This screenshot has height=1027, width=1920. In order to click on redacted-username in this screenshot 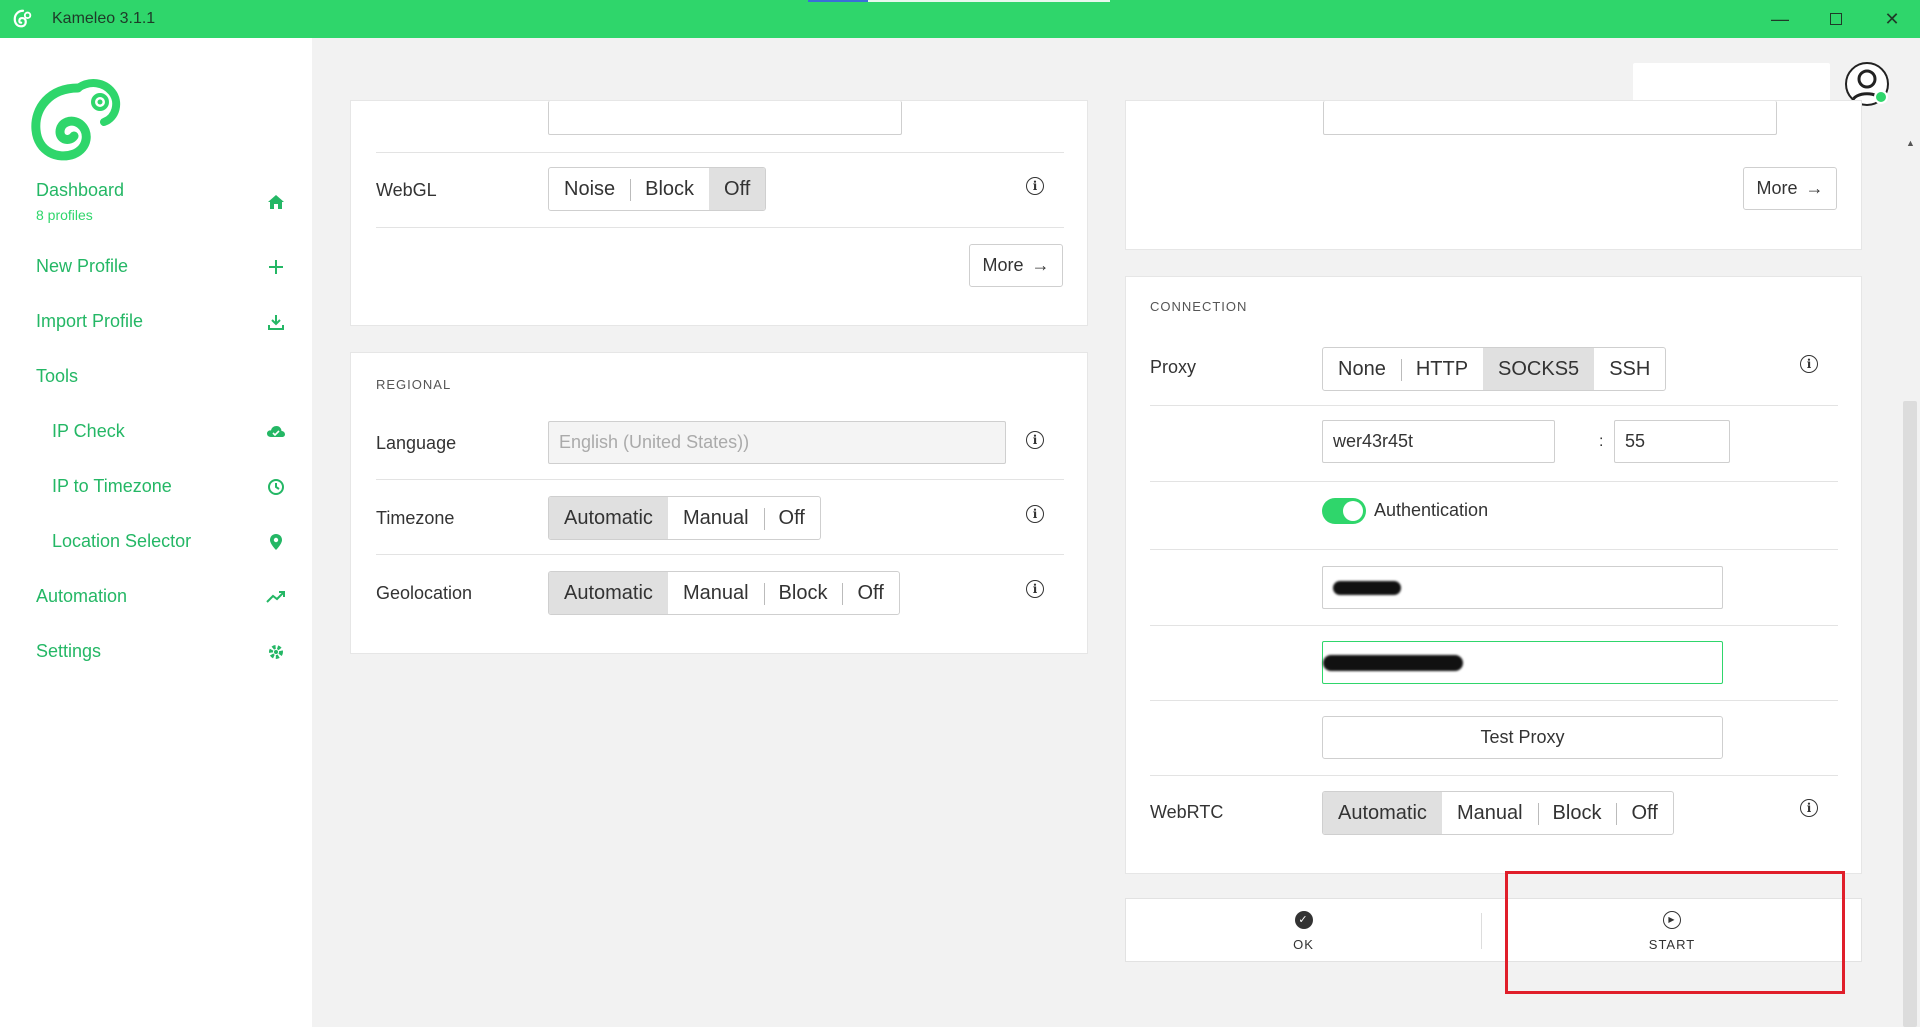, I will do `click(1367, 588)`.